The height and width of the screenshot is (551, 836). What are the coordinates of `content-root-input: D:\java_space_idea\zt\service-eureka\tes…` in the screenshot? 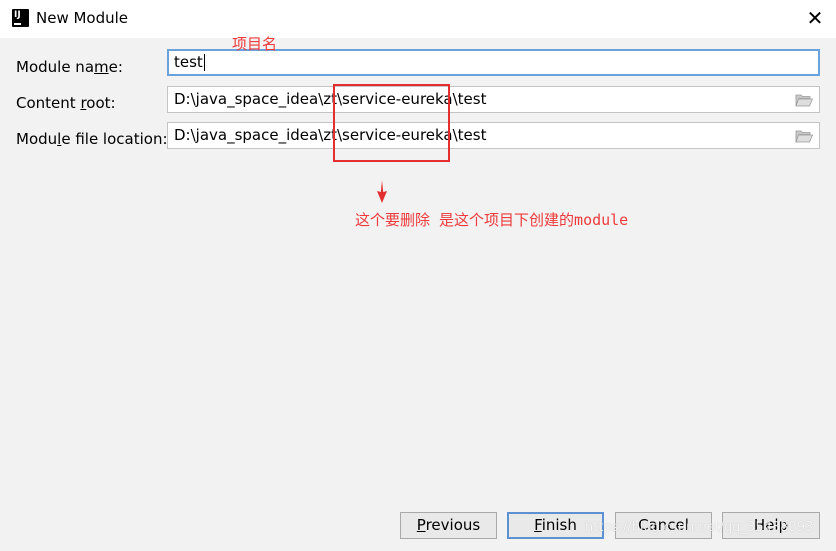 It's located at (493, 99).